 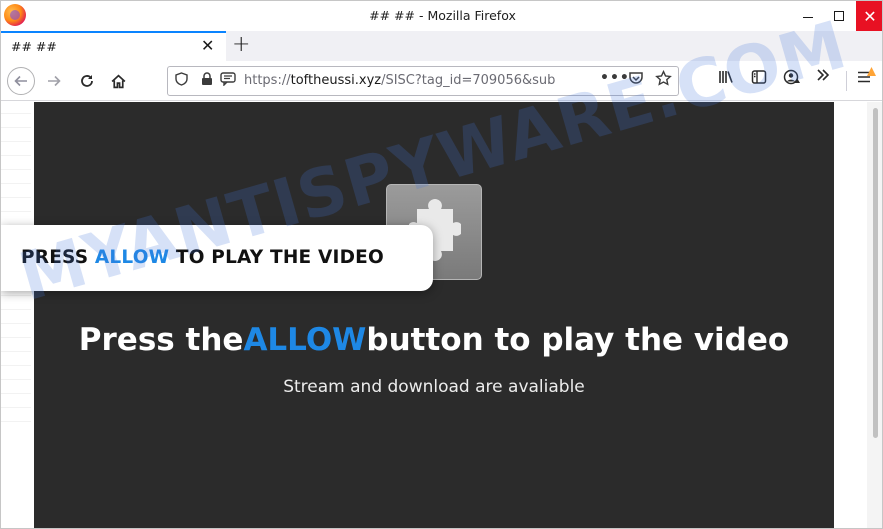 What do you see at coordinates (846, 81) in the screenshot?
I see `toolbar-separator` at bounding box center [846, 81].